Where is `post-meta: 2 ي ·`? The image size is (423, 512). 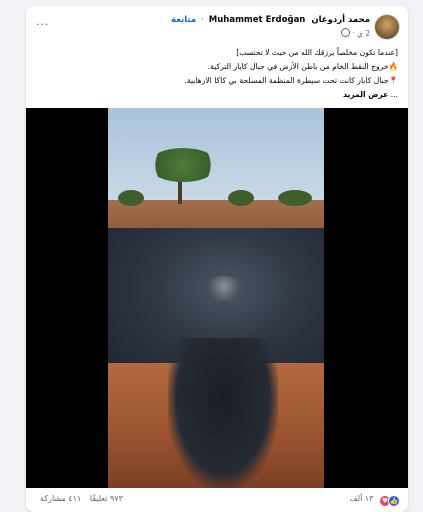
post-meta: 2 ي · is located at coordinates (354, 33).